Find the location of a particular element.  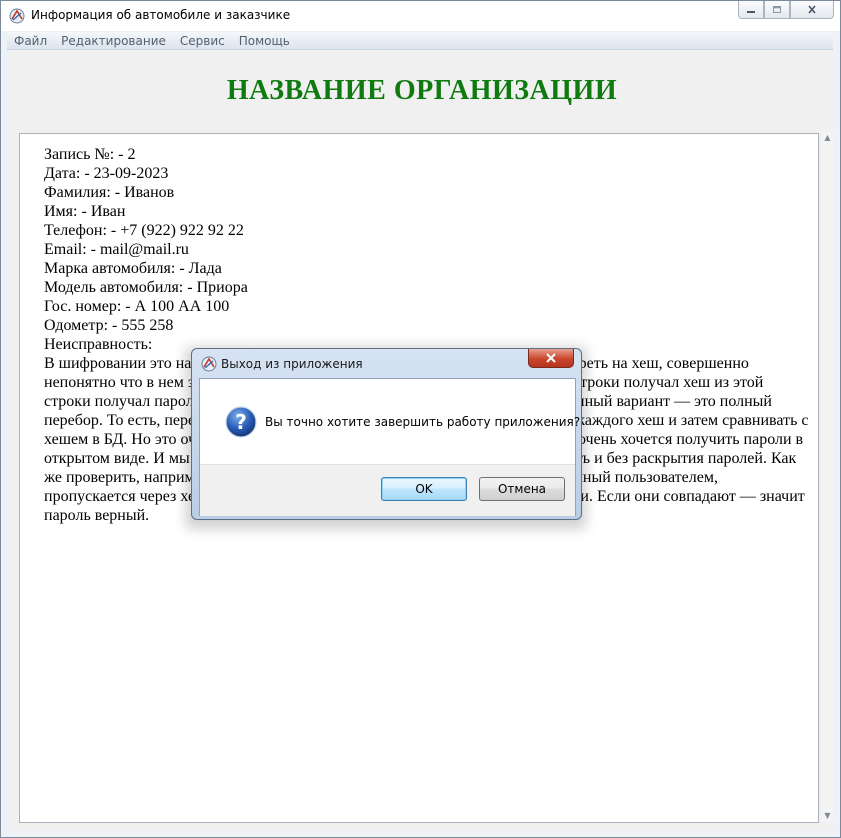

window-controls is located at coordinates (786, 10).